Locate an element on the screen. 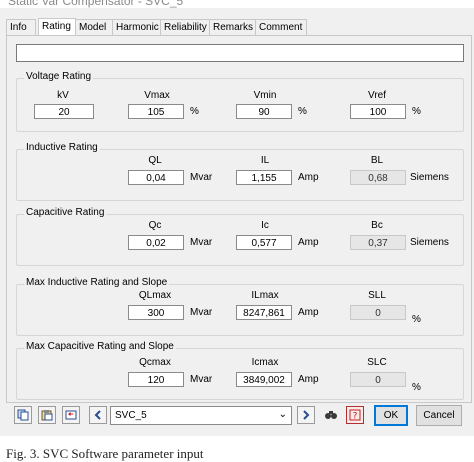  inductive-rating-label: Inductive Rating is located at coordinates (62, 147).